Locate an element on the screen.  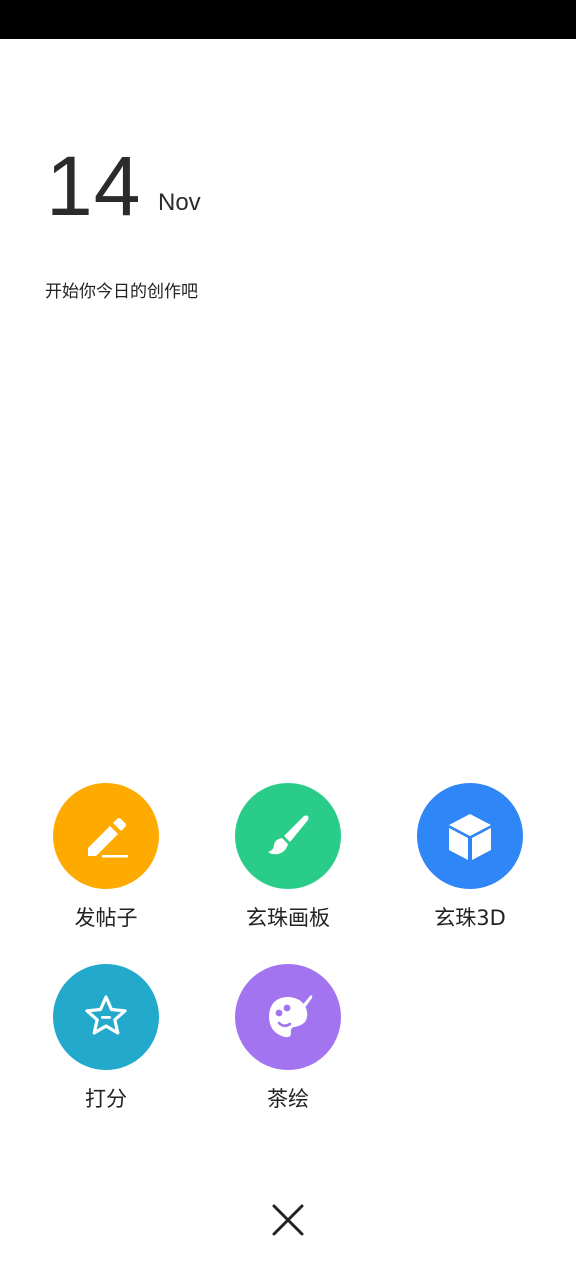
star-icon is located at coordinates (106, 1015).